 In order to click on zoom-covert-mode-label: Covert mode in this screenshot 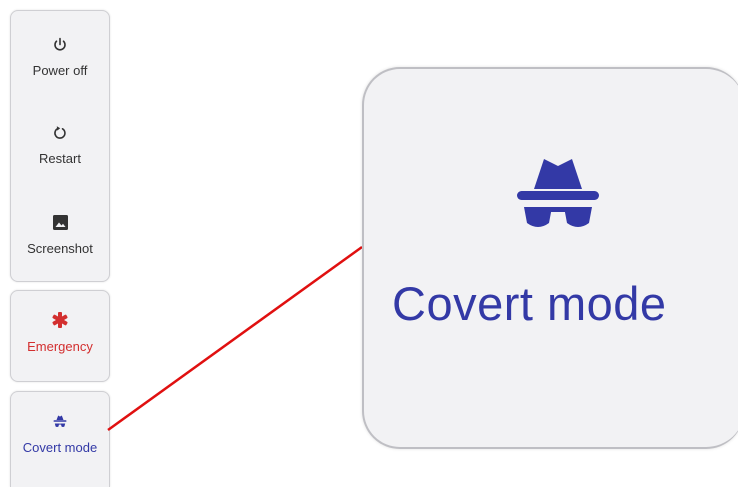, I will do `click(529, 303)`.